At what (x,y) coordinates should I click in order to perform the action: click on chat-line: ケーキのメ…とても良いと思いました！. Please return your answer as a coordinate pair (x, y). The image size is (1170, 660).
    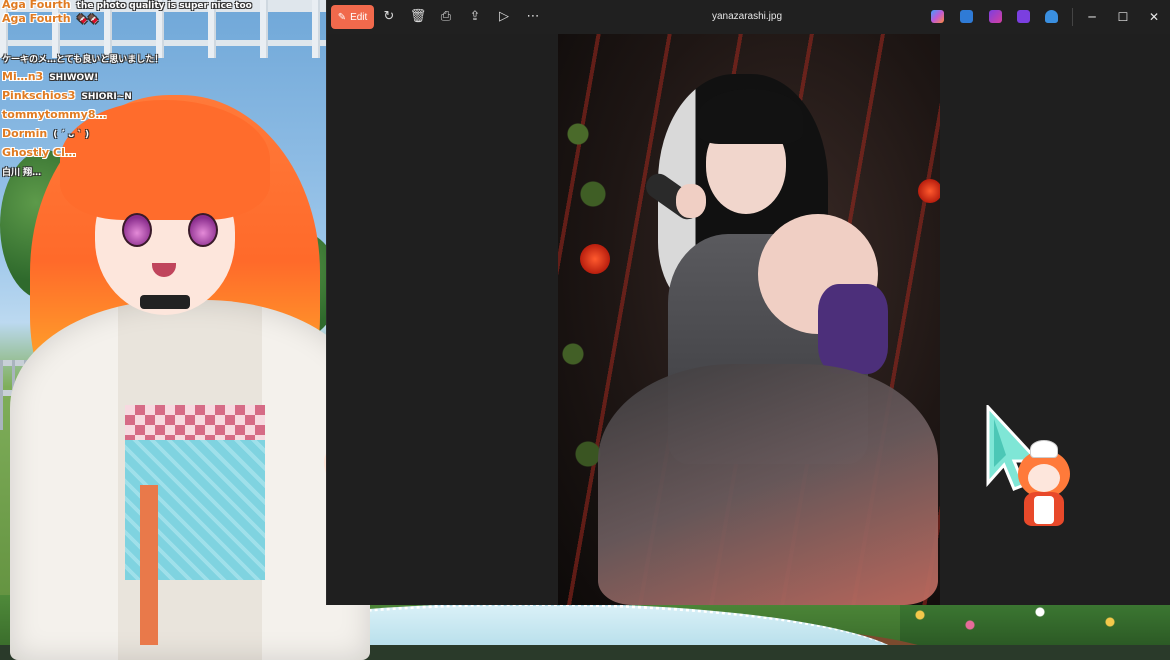
    Looking at the image, I should click on (82, 58).